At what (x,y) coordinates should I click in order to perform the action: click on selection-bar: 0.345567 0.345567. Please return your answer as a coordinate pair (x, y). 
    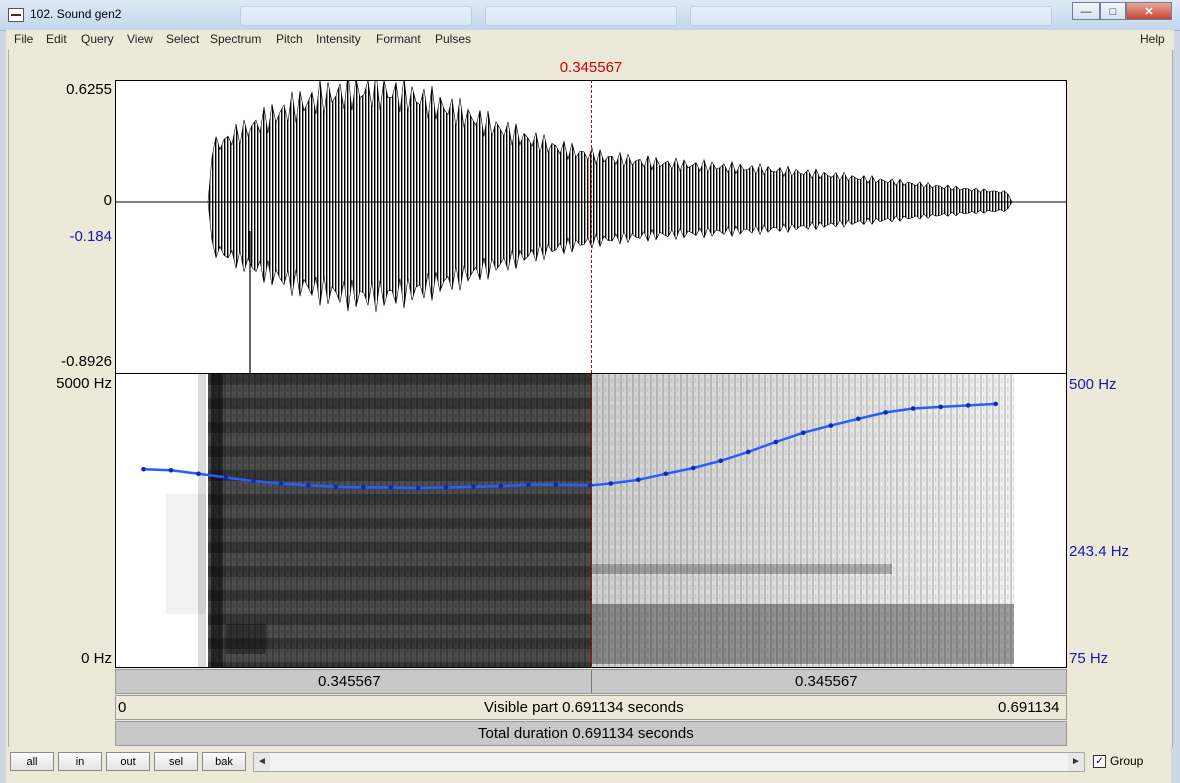
    Looking at the image, I should click on (591, 681).